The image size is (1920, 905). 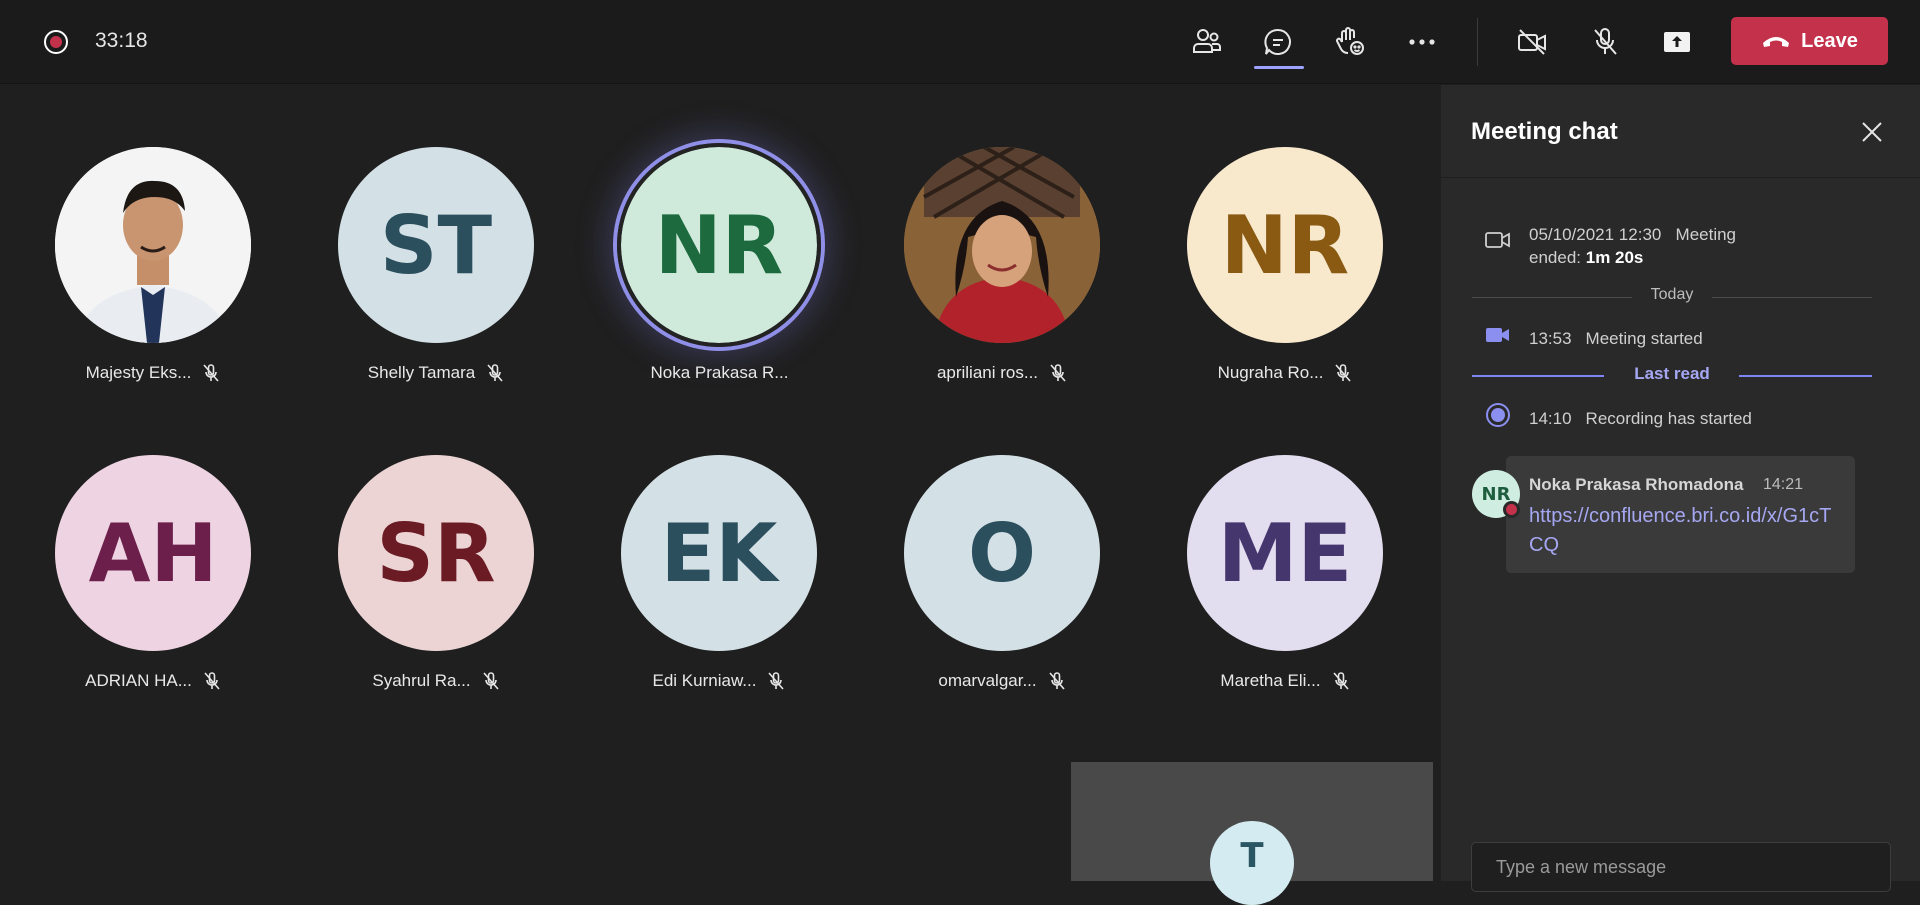 I want to click on event-time: 14:10, so click(x=1550, y=418).